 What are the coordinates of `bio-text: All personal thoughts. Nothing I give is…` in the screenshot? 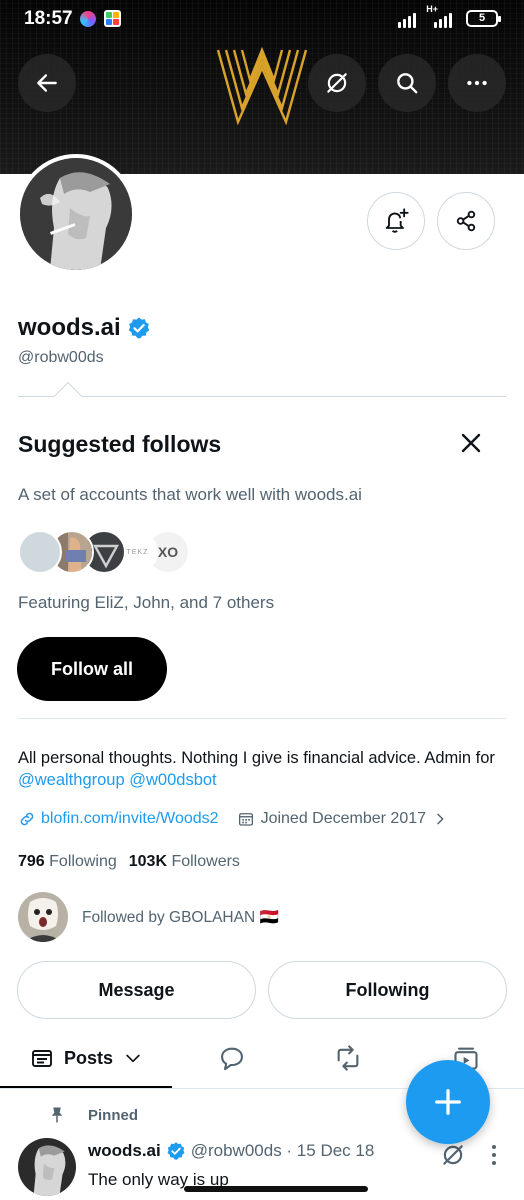 It's located at (256, 758).